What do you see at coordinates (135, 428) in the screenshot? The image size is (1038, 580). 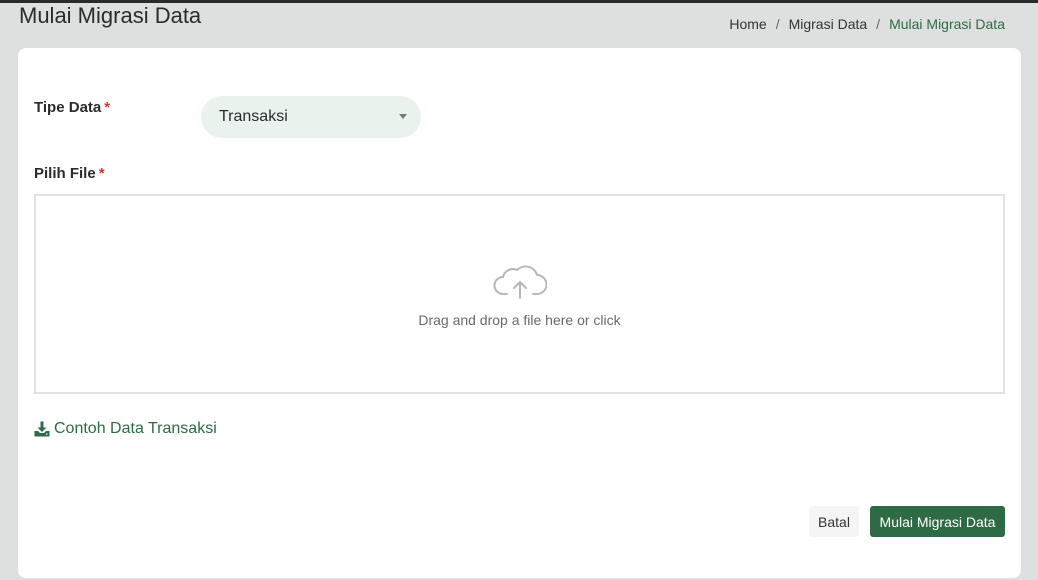 I see `sample-data-label: Contoh Data Transaksi` at bounding box center [135, 428].